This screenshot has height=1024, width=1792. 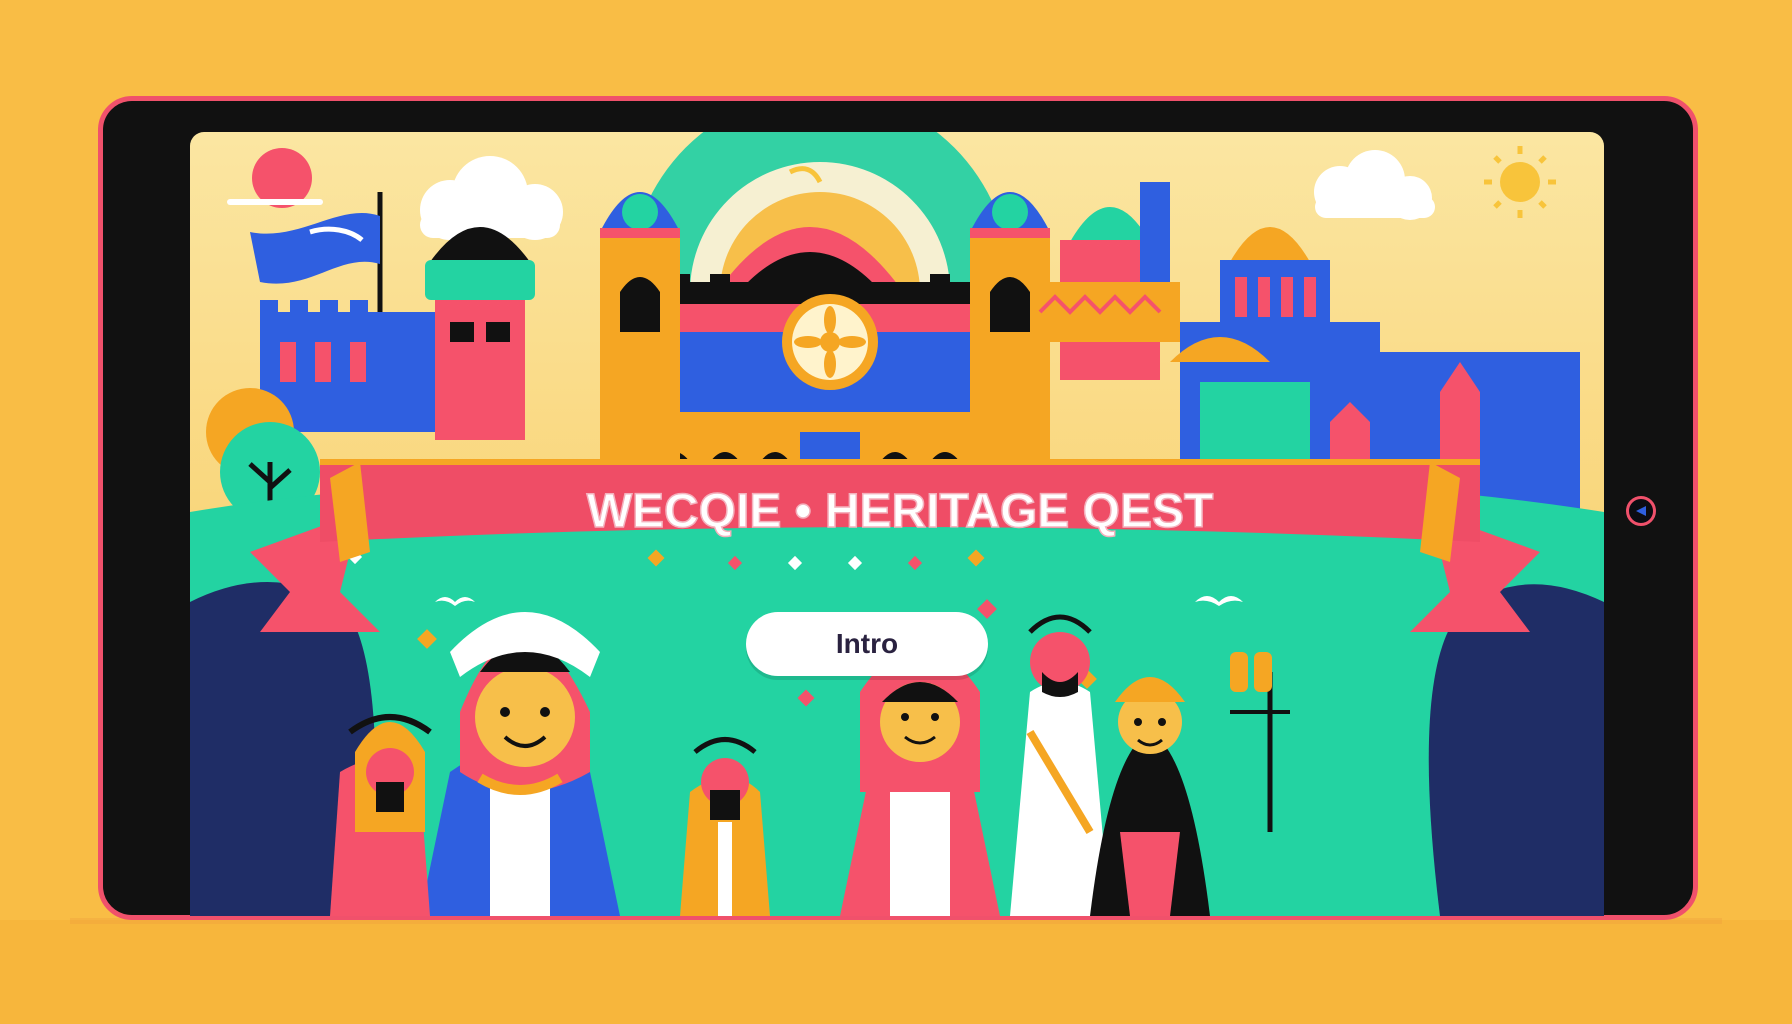 I want to click on character-girl, so click(x=920, y=781).